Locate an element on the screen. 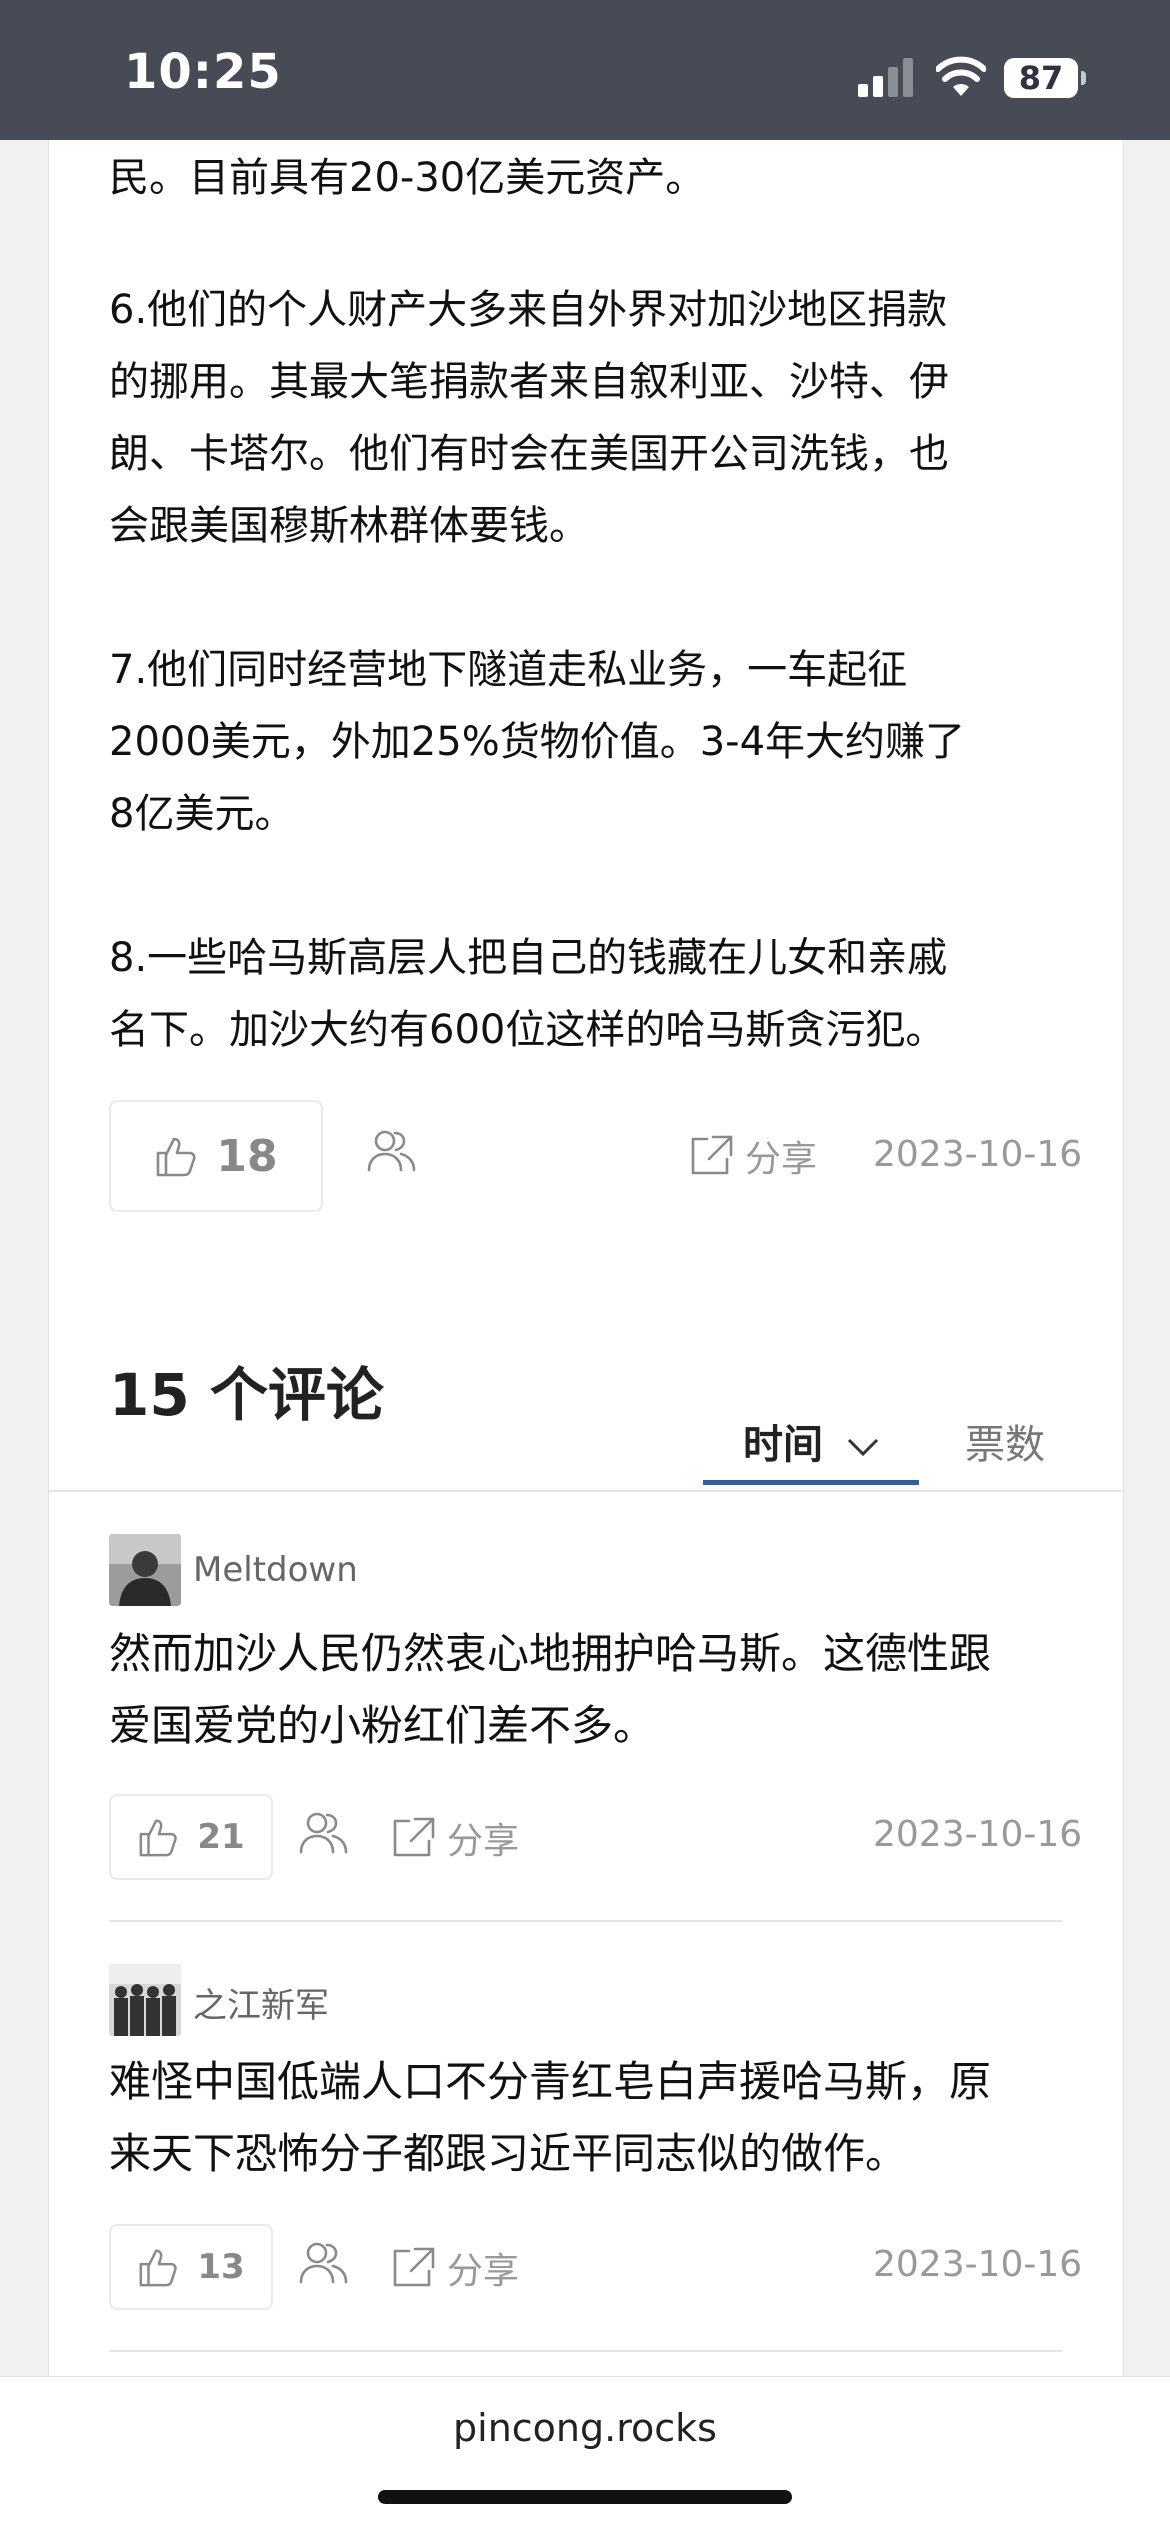 The width and height of the screenshot is (1170, 2533). battery-level: 87 is located at coordinates (1041, 78).